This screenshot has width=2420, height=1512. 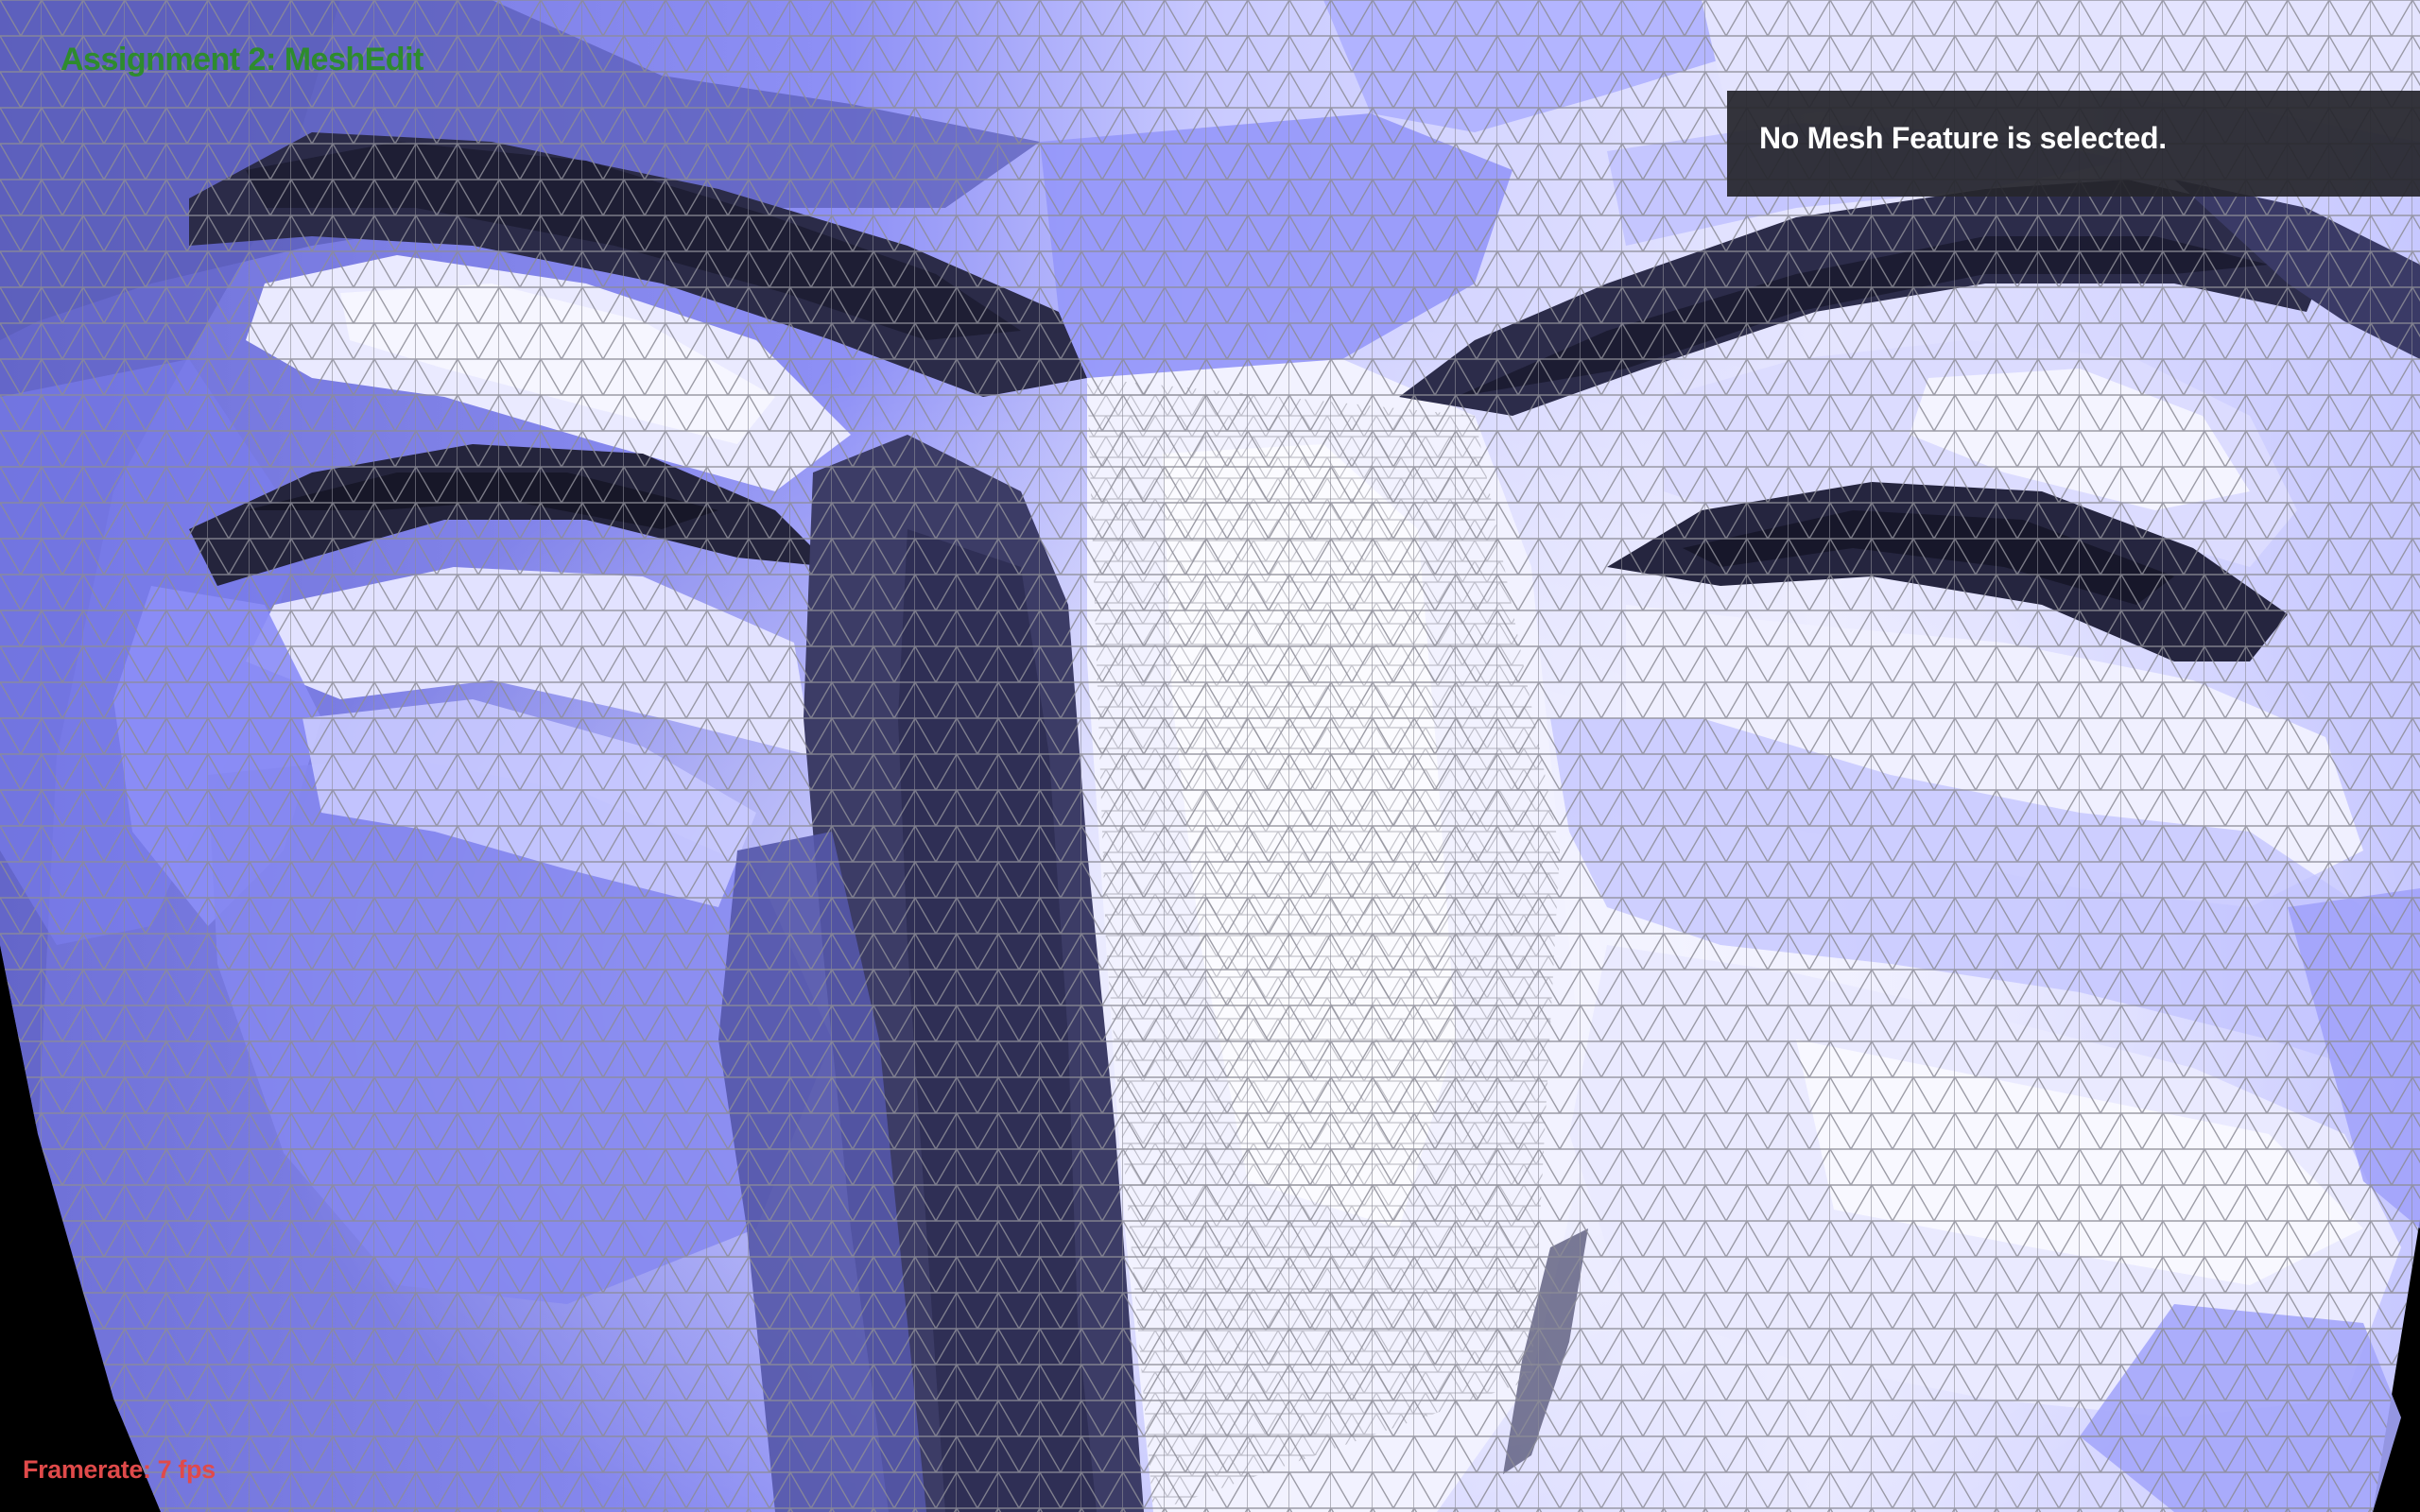 I want to click on framerate-readout: Framerate: 7 fps, so click(x=119, y=1470).